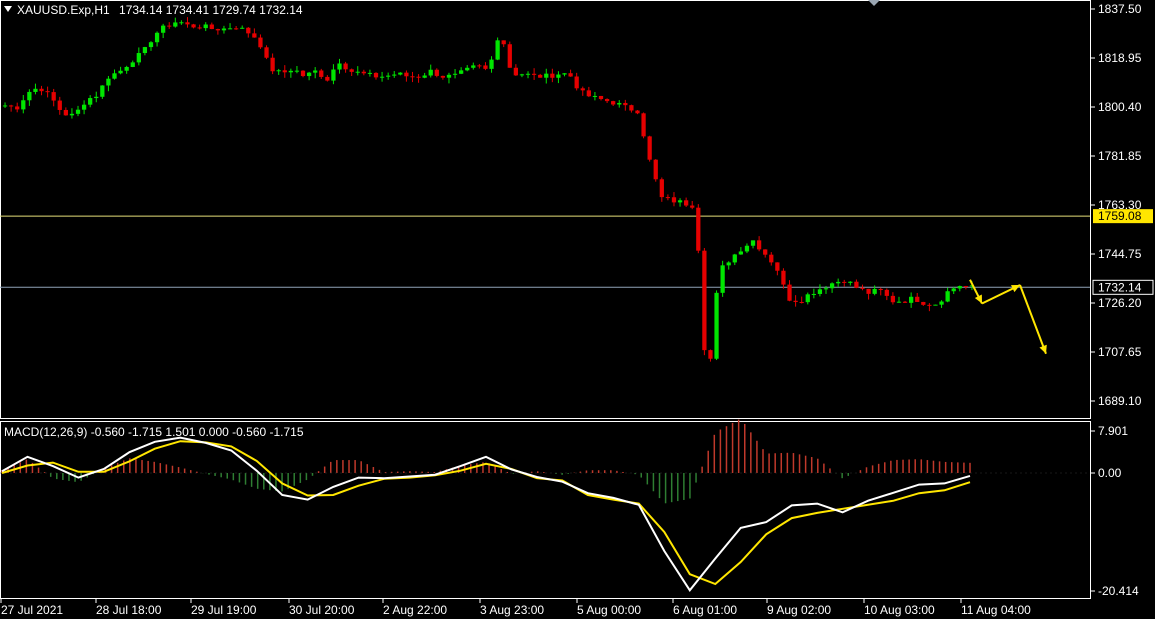 This screenshot has width=1155, height=619. I want to click on time-tick-label: 29 Jul 19:00, so click(224, 610).